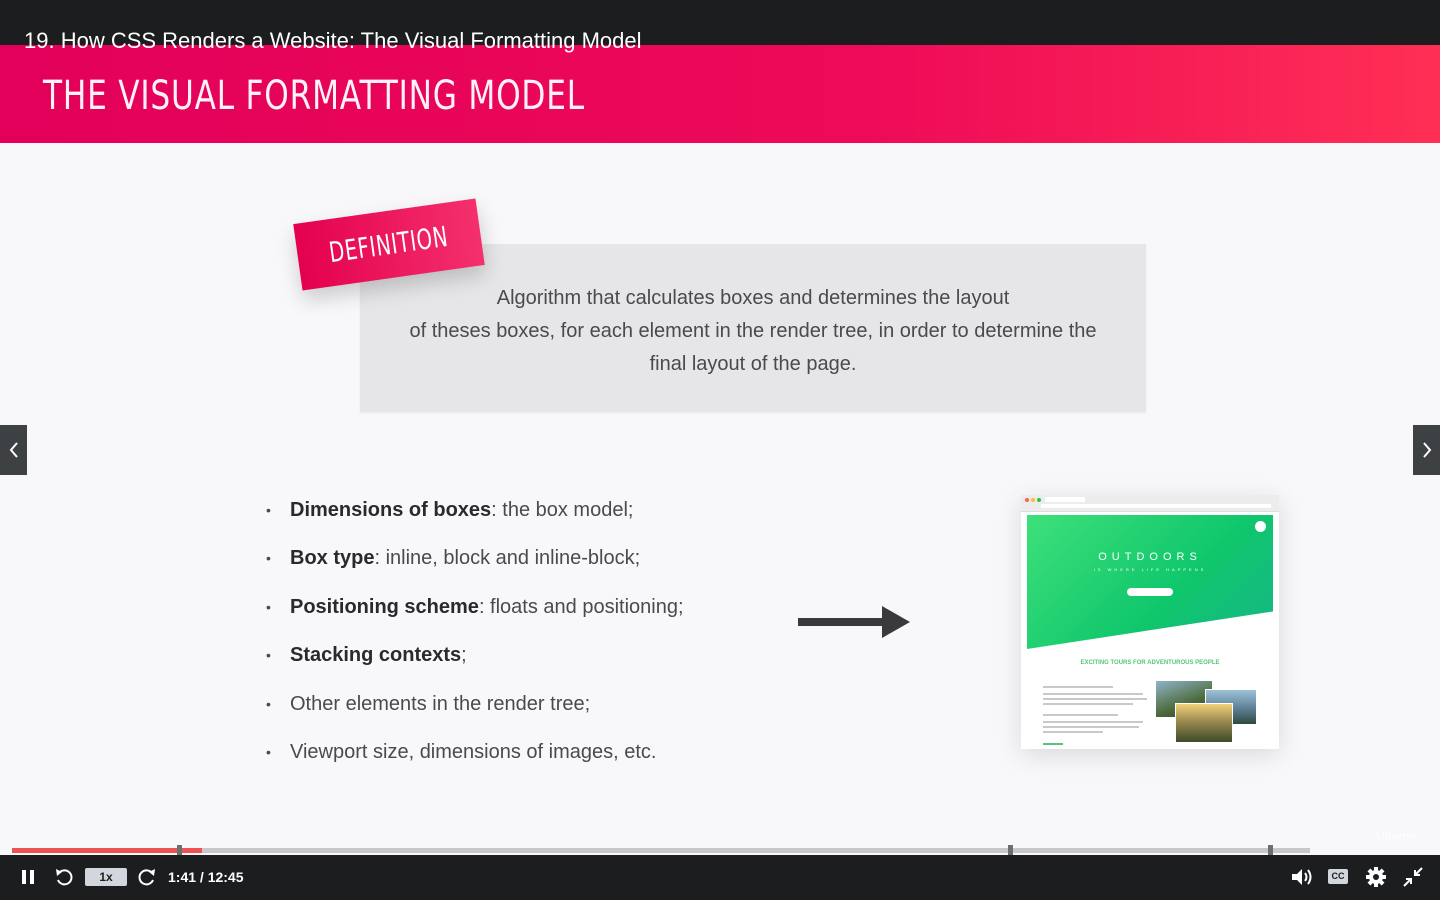 Image resolution: width=1440 pixels, height=900 pixels. I want to click on bullet-text: : inline, block and inline-block;, so click(507, 558).